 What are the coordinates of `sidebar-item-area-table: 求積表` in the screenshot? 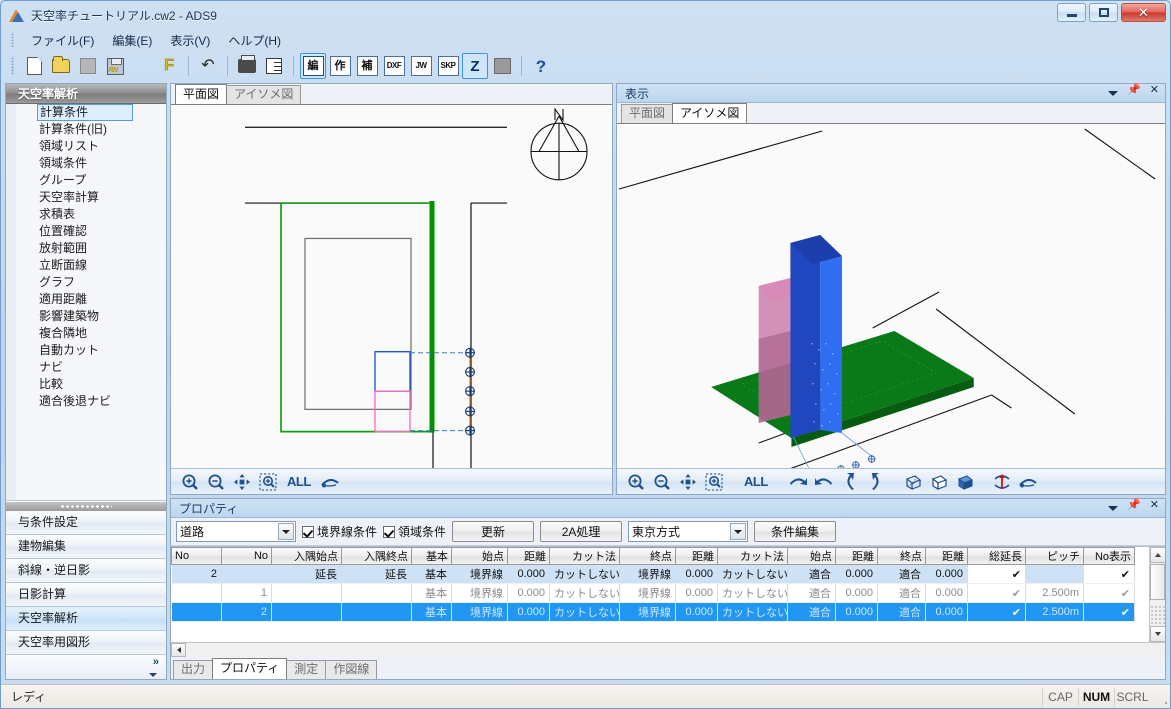 It's located at (86, 214).